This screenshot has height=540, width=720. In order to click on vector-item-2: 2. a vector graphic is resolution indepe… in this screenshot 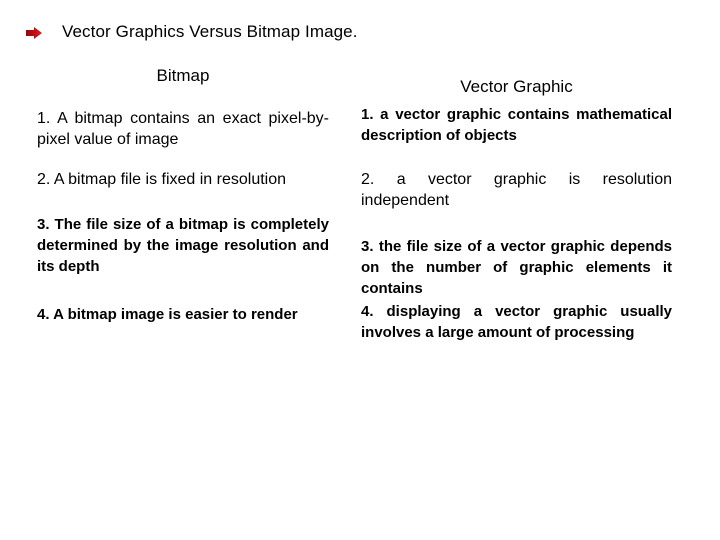, I will do `click(516, 190)`.